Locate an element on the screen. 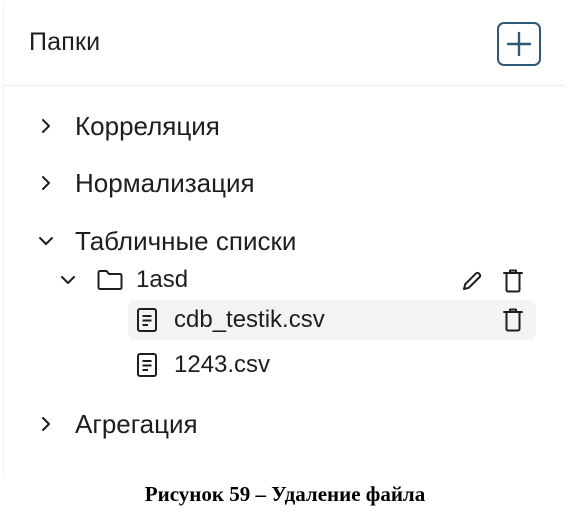 This screenshot has width=570, height=514. folder-item-aggregation: Агрегация is located at coordinates (117, 424).